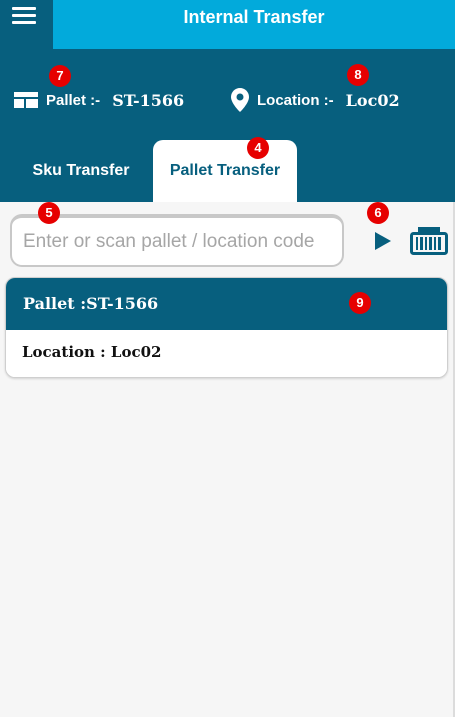 This screenshot has height=717, width=457. What do you see at coordinates (24, 17) in the screenshot?
I see `hamburger-icon` at bounding box center [24, 17].